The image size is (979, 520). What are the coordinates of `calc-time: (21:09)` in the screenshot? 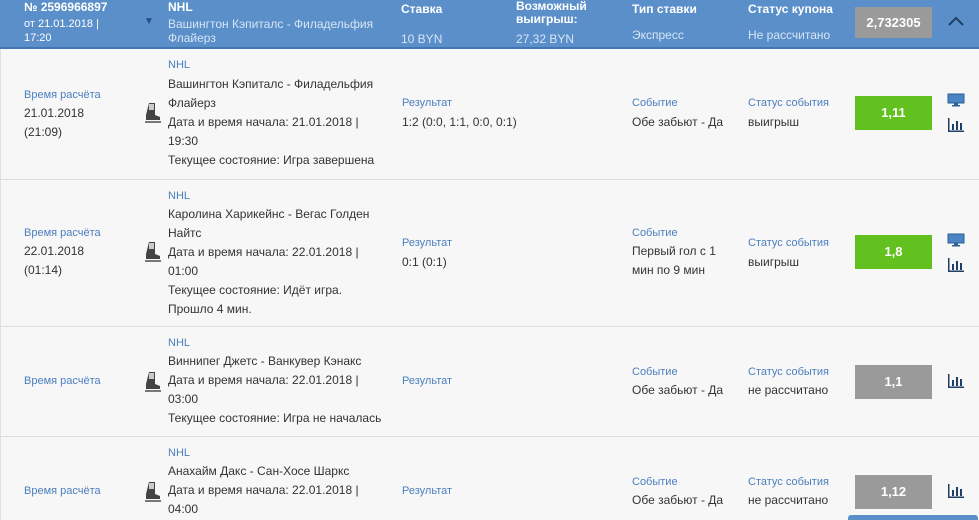 It's located at (43, 132).